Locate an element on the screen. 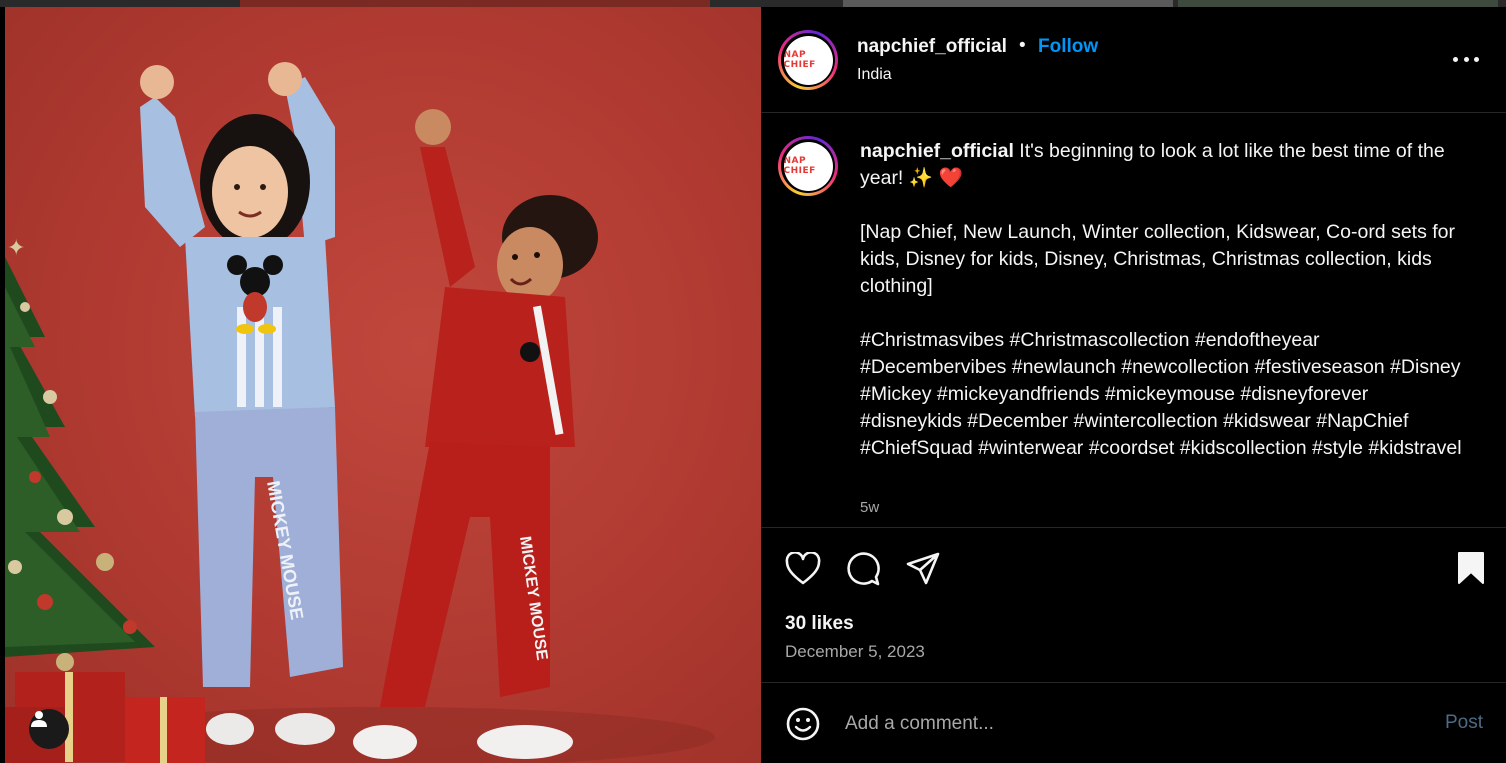  christmas-tree: ✦ is located at coordinates (80, 453).